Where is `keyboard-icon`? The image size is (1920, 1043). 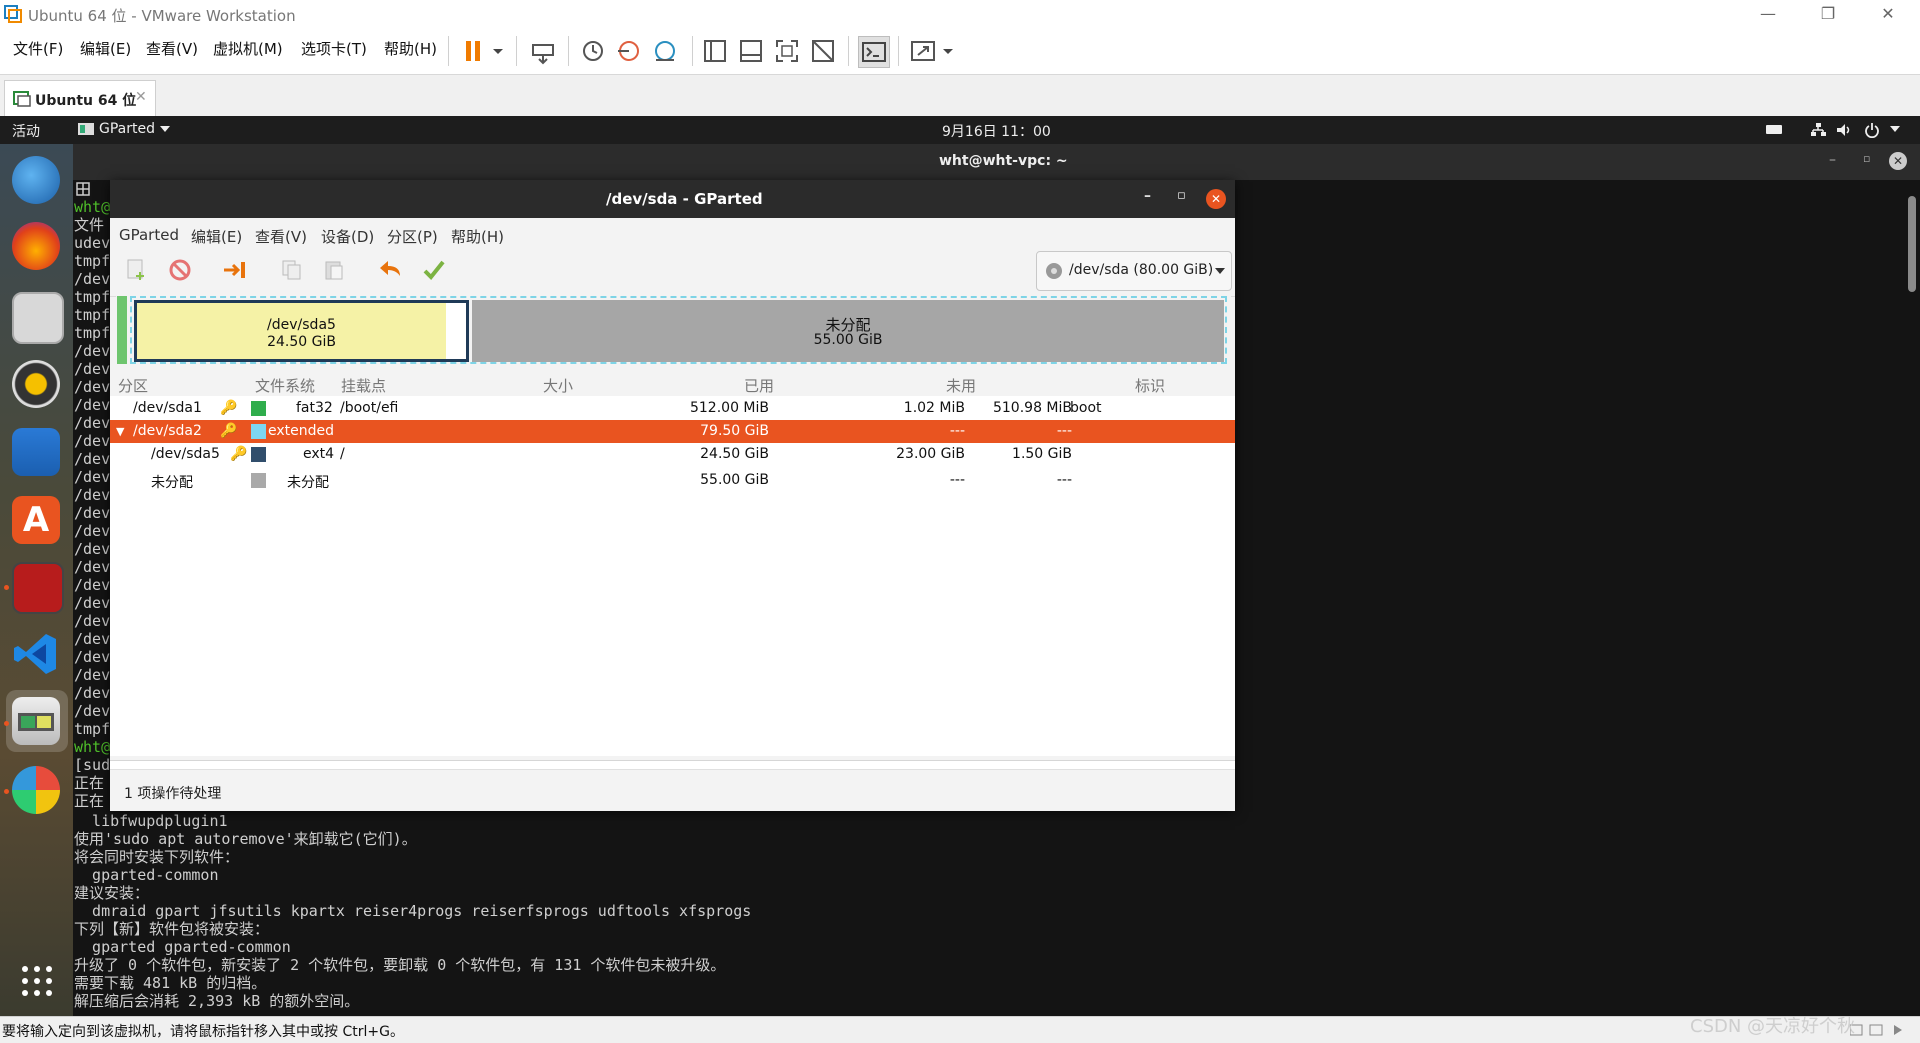
keyboard-icon is located at coordinates (1774, 129).